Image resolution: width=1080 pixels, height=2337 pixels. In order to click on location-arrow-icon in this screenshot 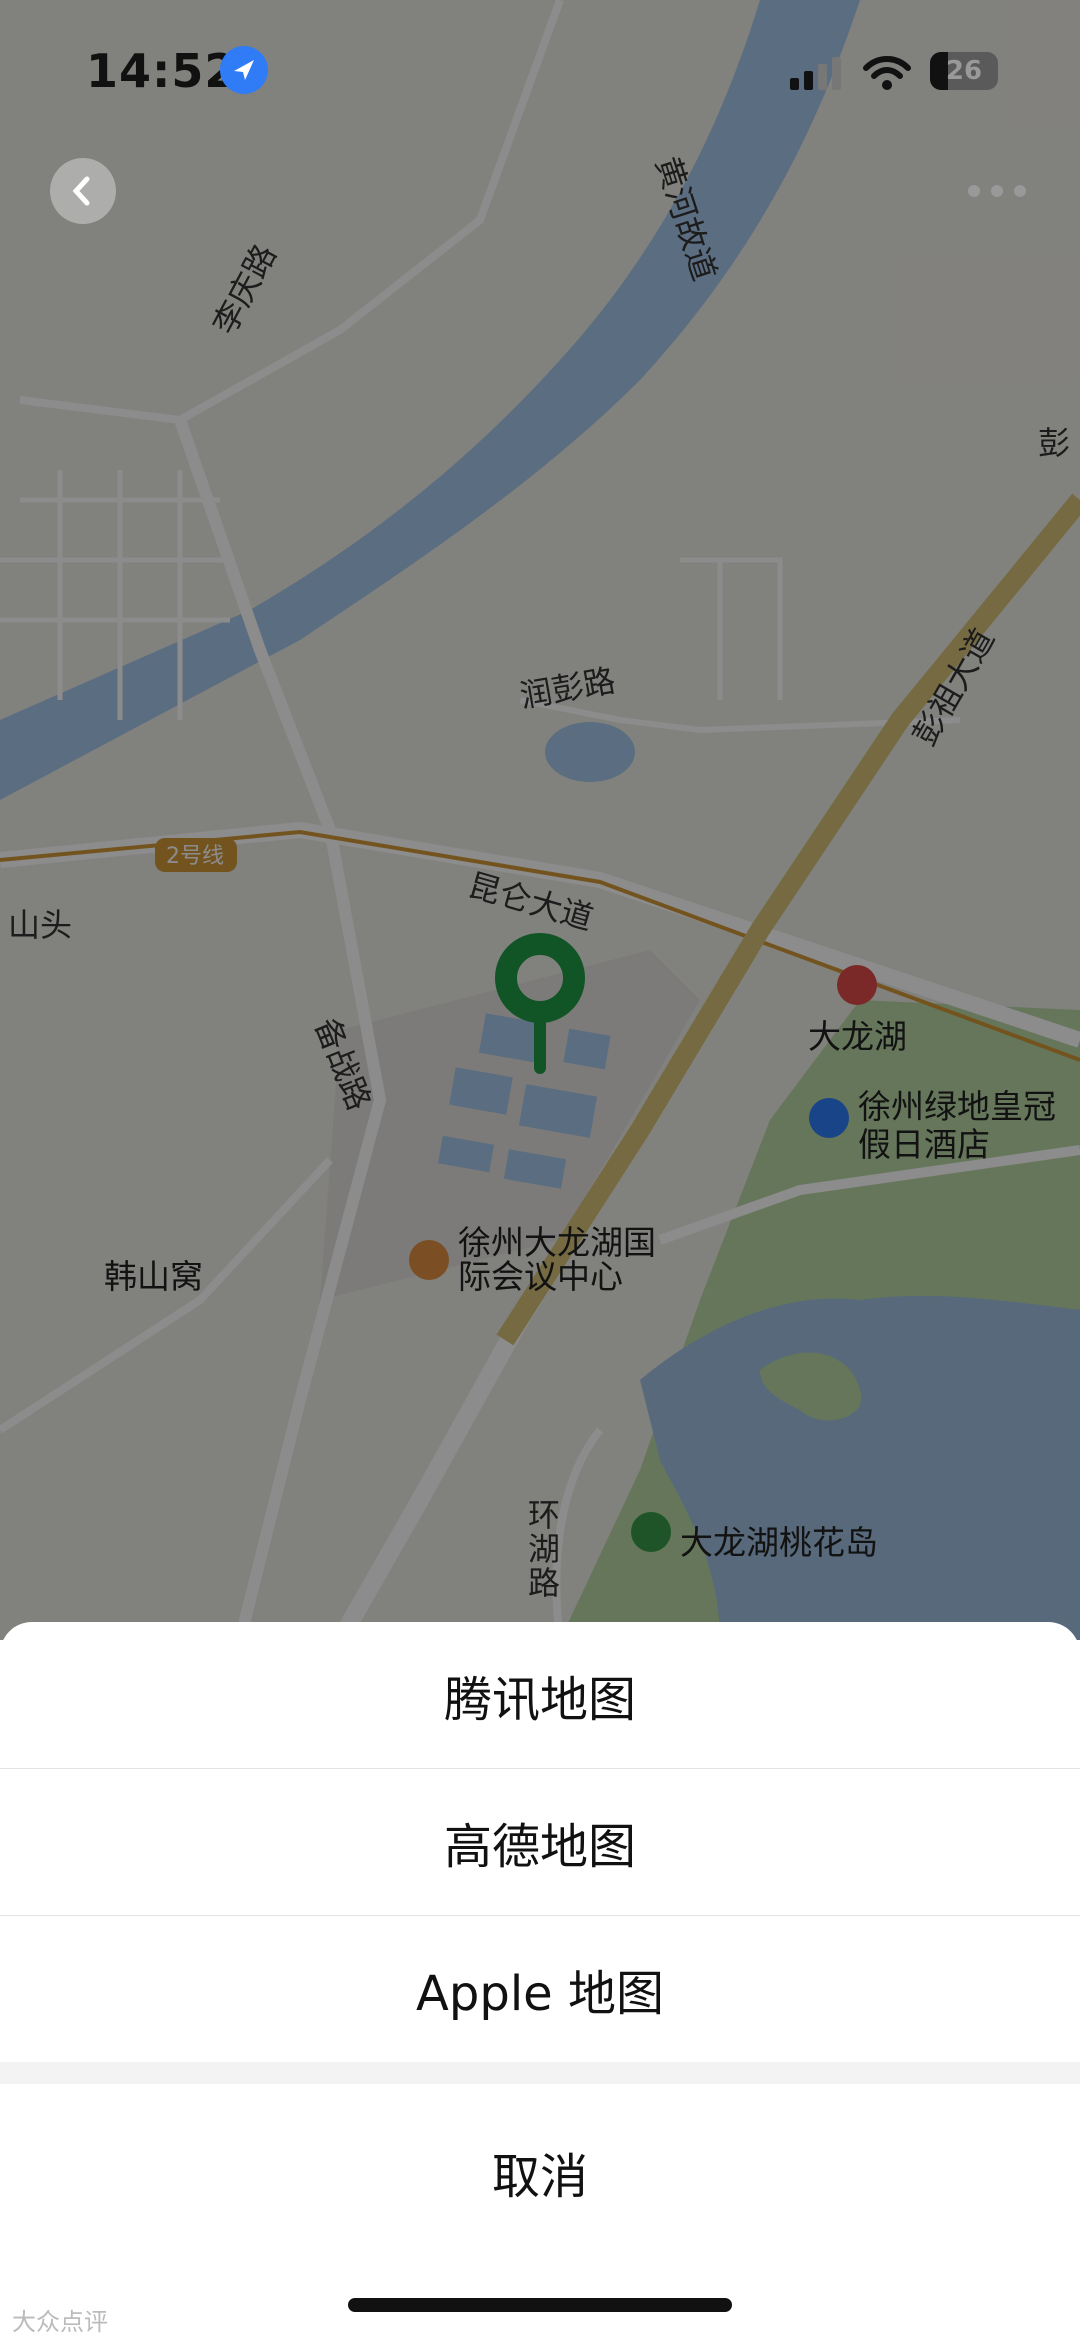, I will do `click(244, 70)`.